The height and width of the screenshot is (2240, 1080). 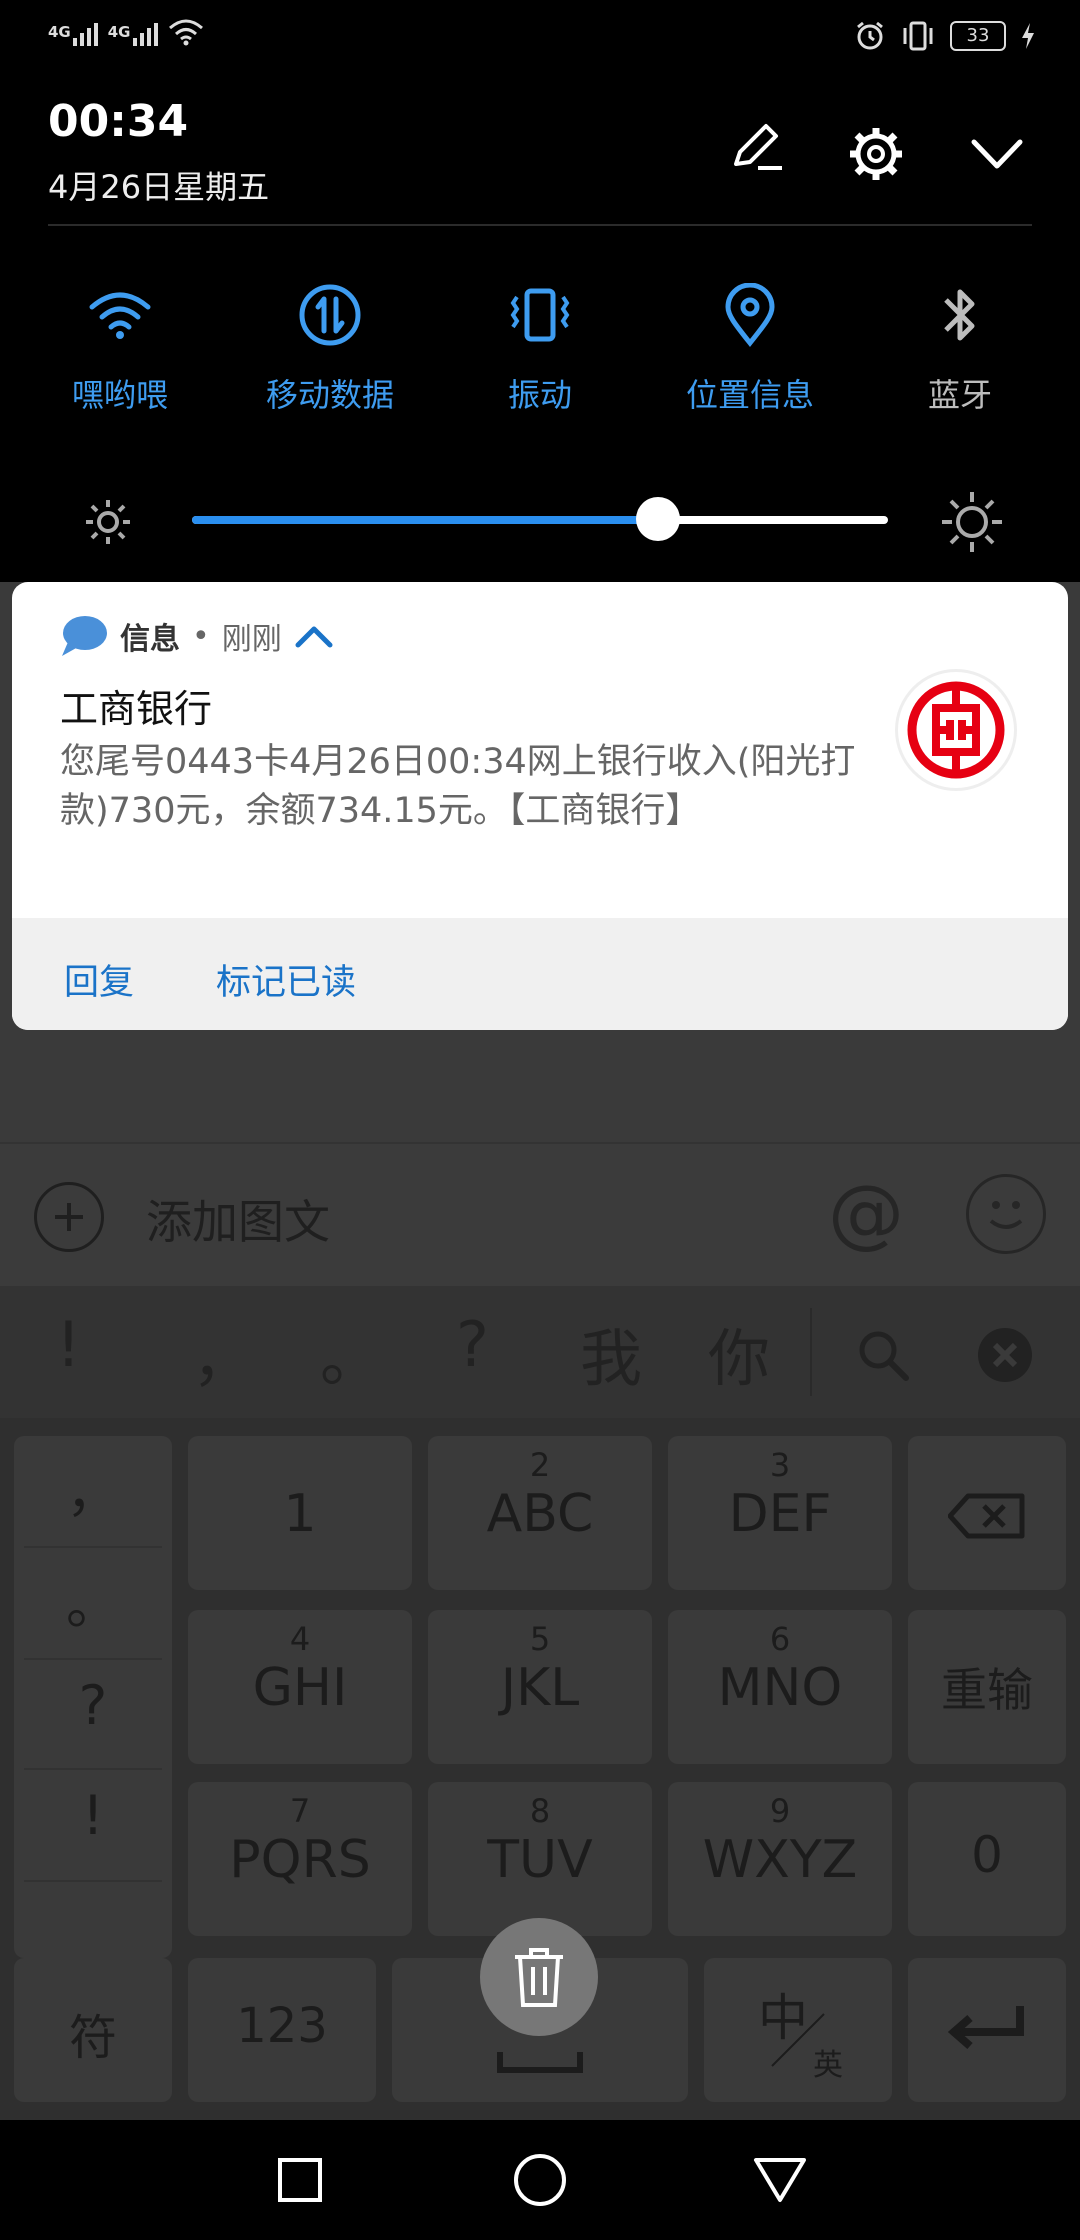 I want to click on mark-read-button: 标记已读, so click(x=286, y=979).